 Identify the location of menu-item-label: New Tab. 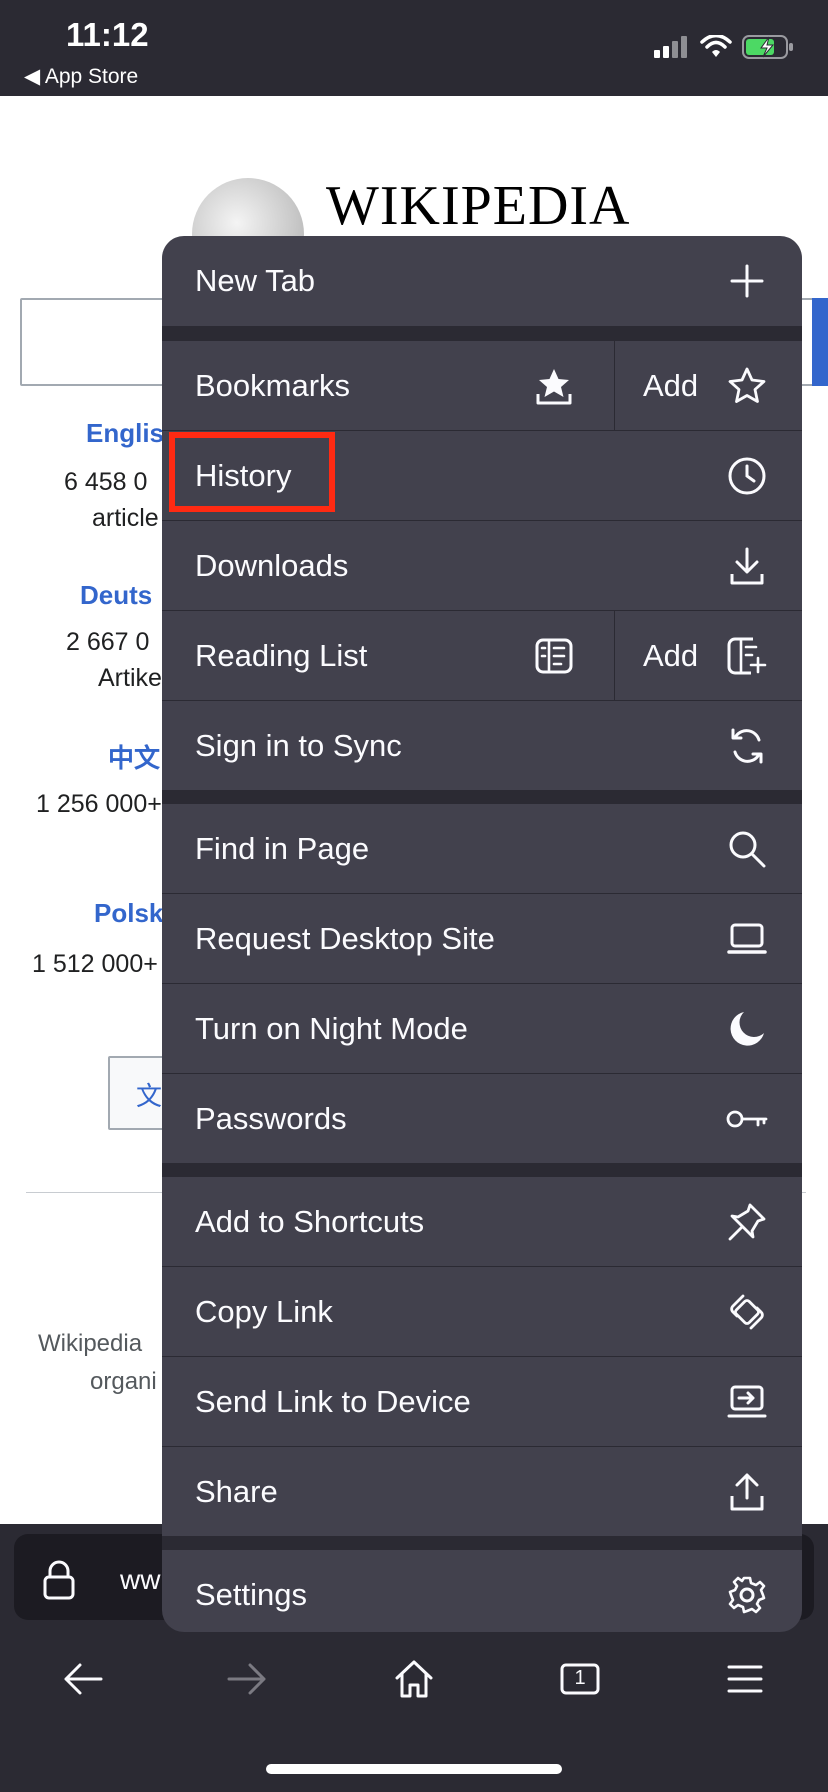
(255, 280).